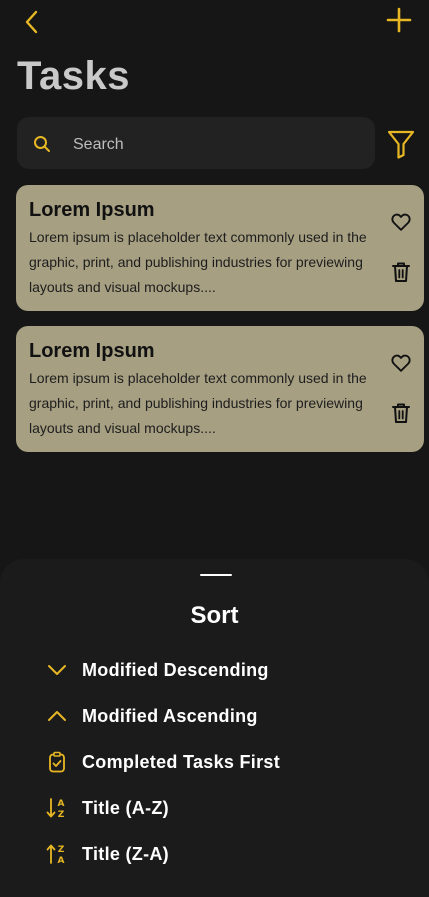 Image resolution: width=429 pixels, height=897 pixels. I want to click on clipboard-check-icon, so click(57, 762).